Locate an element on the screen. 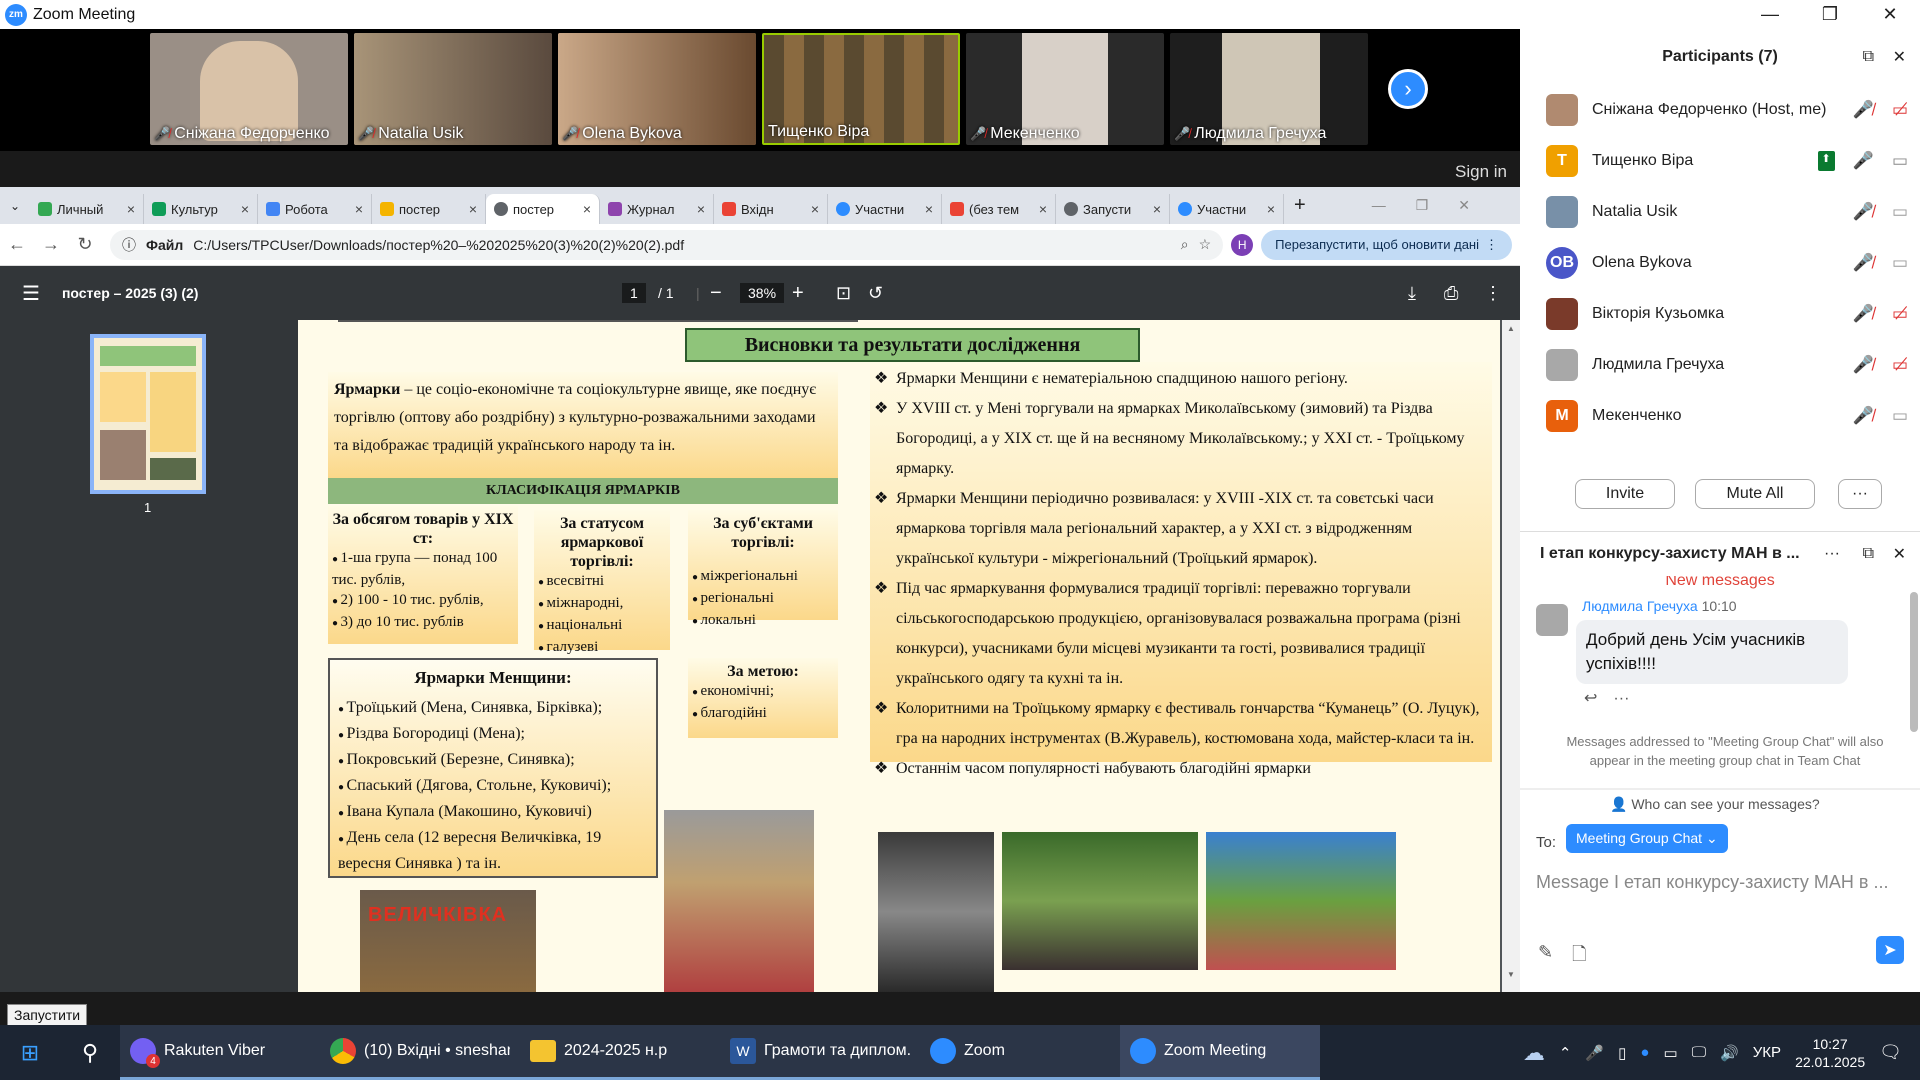 This screenshot has width=1920, height=1080. language-indicator: УКР is located at coordinates (1767, 1052).